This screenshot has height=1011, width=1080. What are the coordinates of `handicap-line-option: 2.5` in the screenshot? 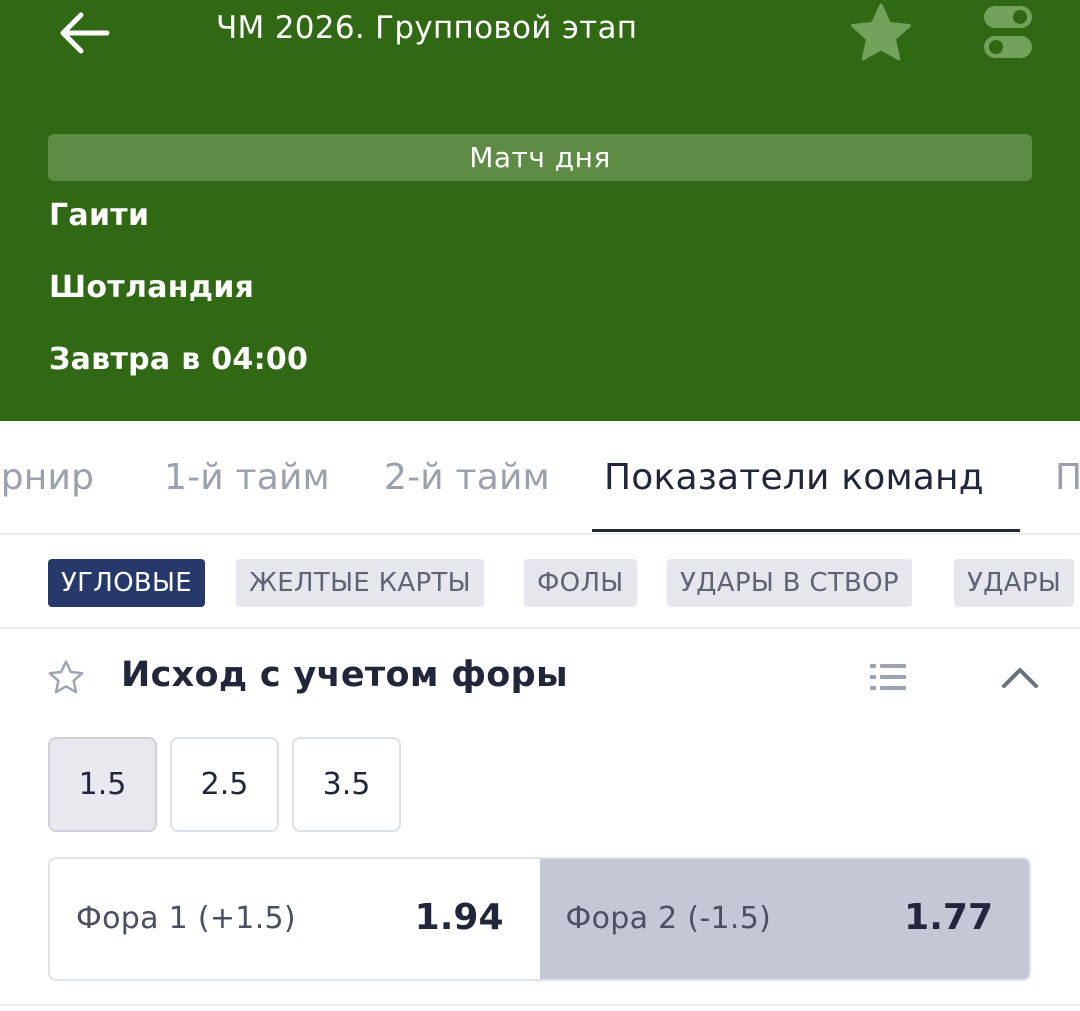 It's located at (224, 784).